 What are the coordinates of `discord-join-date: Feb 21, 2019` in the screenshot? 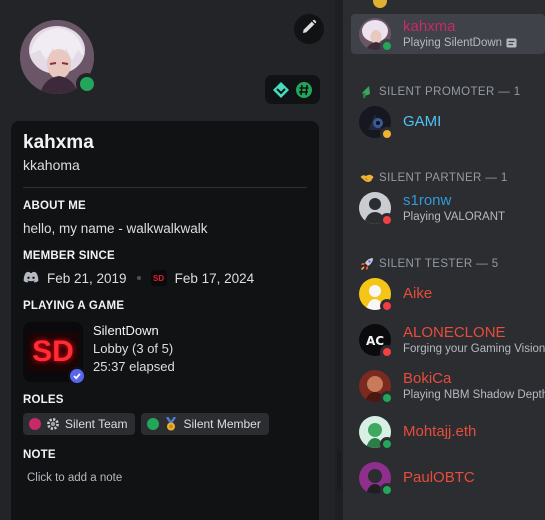 It's located at (87, 278).